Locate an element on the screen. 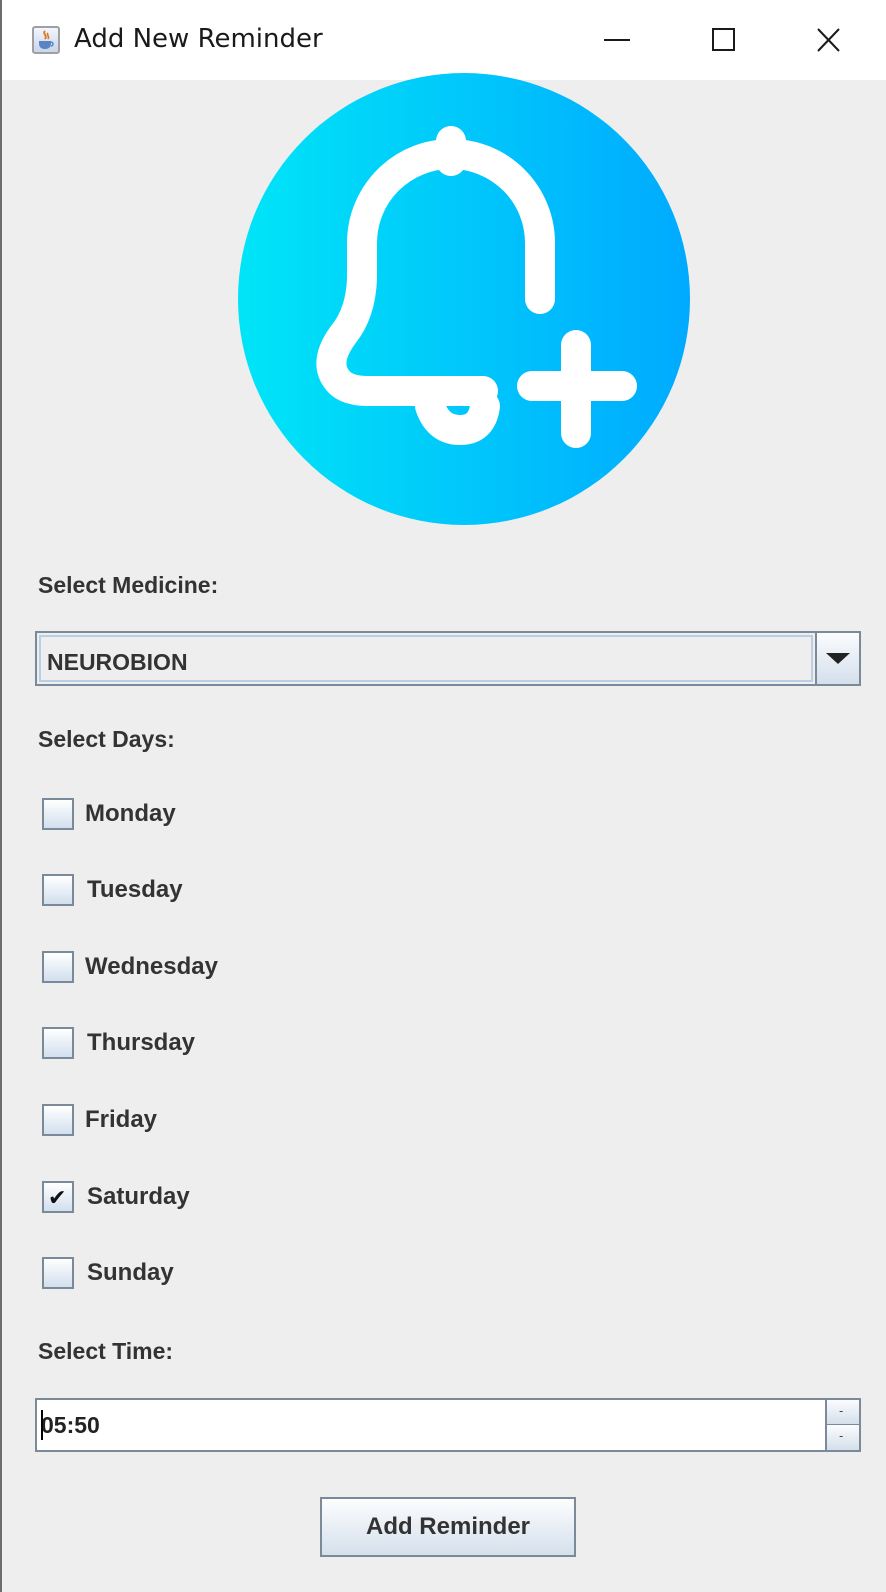 The image size is (886, 1592). maximize-button is located at coordinates (723, 40).